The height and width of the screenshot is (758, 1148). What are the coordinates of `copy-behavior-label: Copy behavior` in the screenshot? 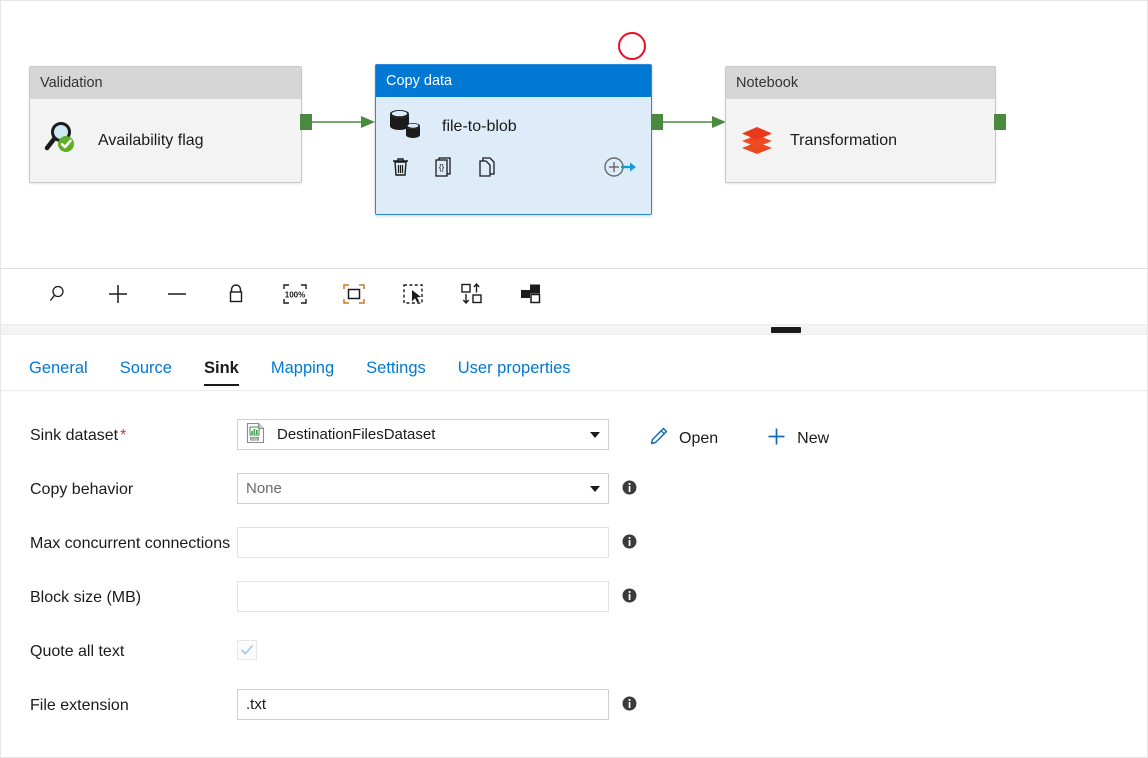 It's located at (119, 486).